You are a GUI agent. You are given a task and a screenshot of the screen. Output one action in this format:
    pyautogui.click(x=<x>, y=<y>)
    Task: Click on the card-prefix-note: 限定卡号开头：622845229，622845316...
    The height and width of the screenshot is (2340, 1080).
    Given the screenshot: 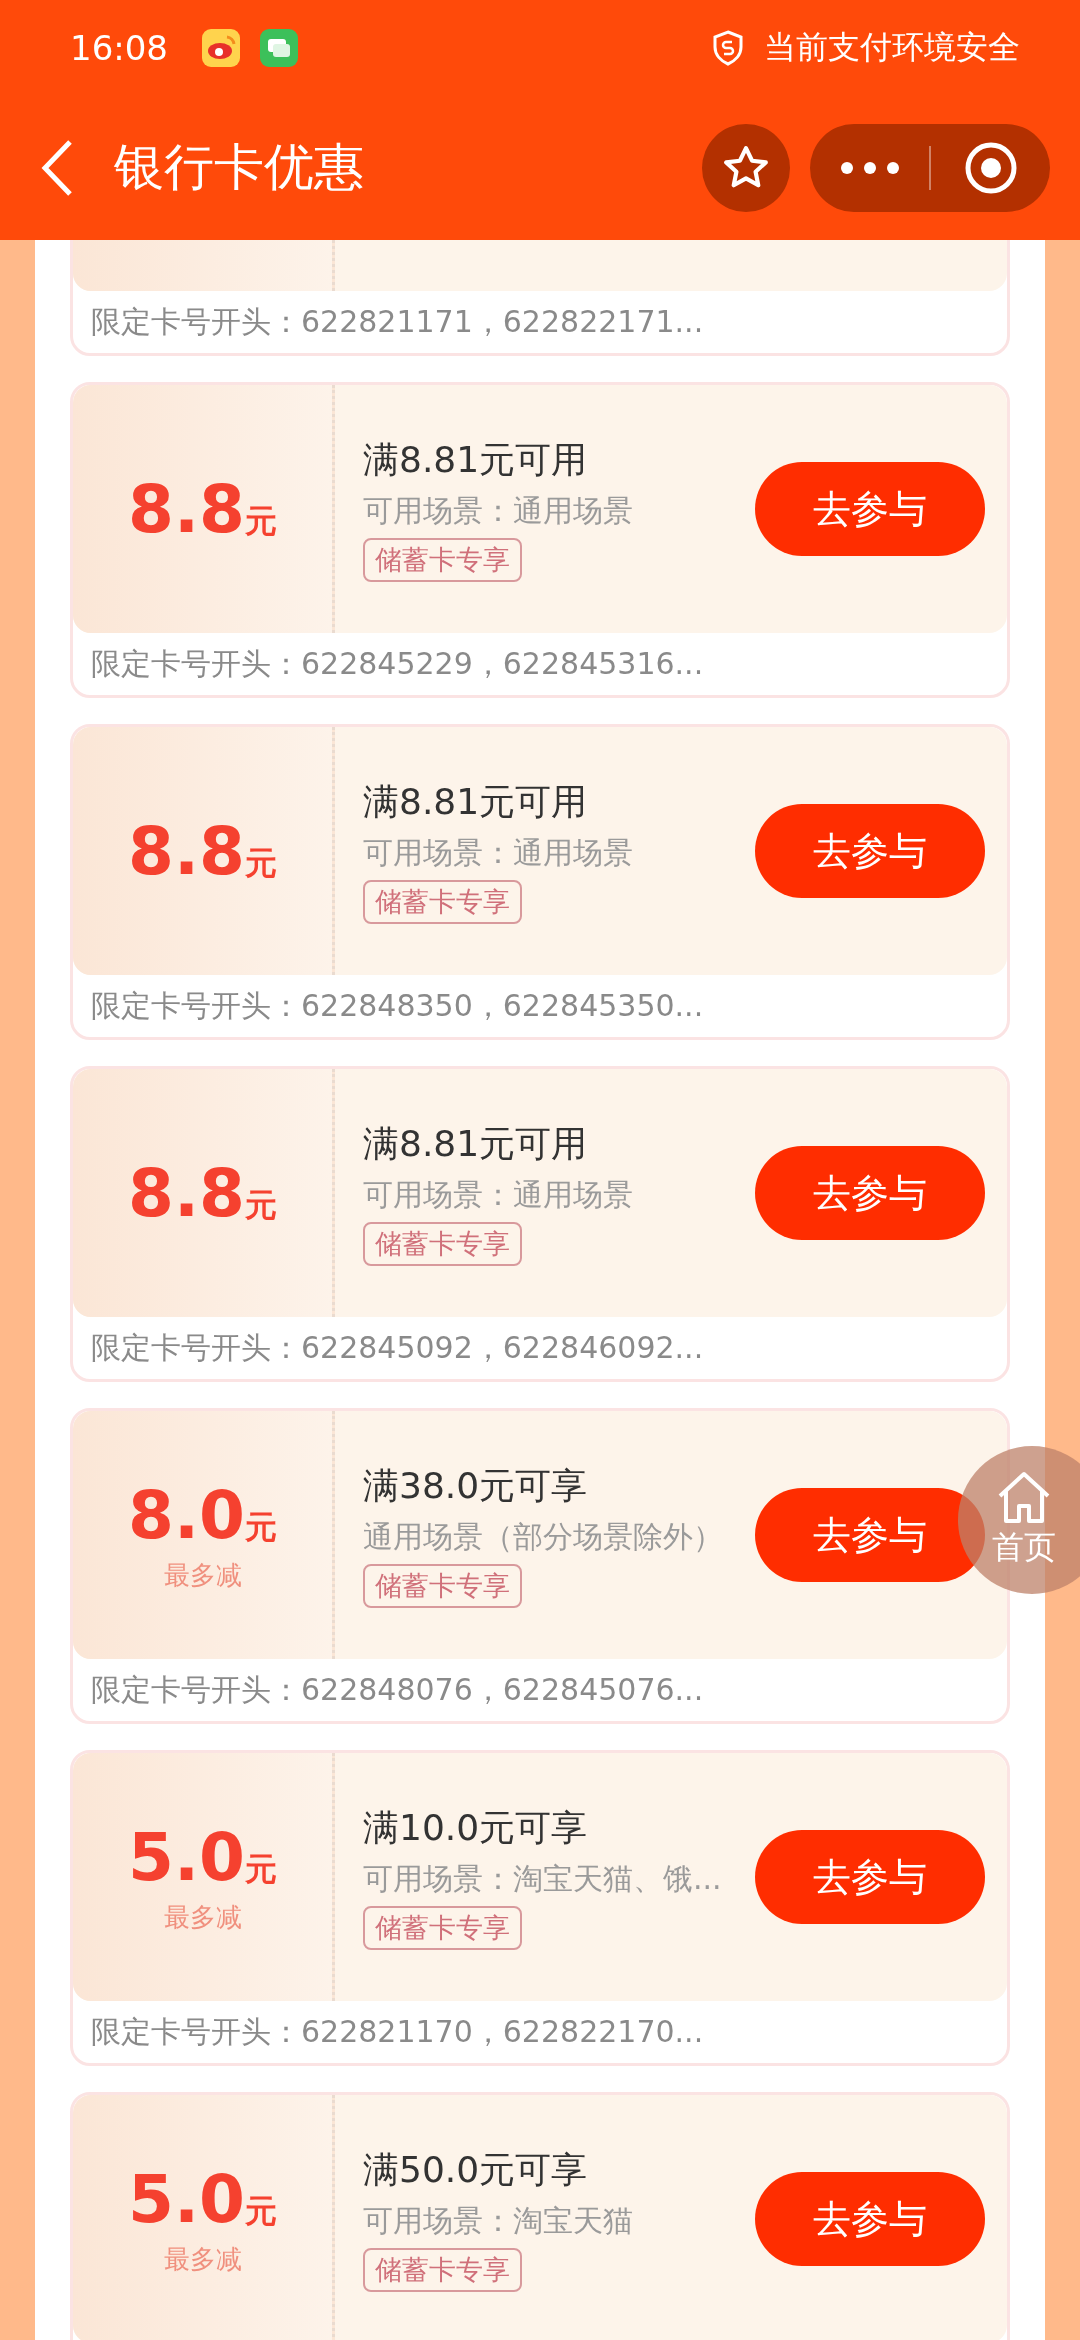 What is the action you would take?
    pyautogui.click(x=397, y=663)
    